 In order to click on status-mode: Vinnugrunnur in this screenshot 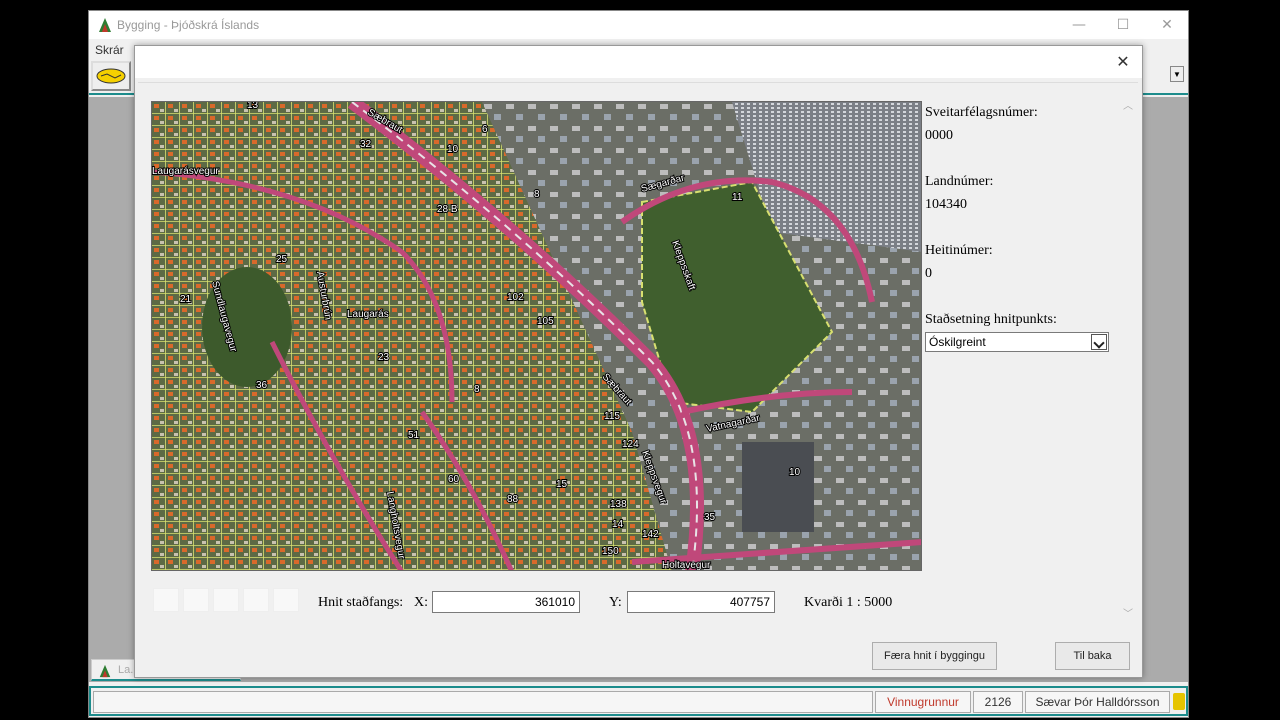, I will do `click(923, 702)`.